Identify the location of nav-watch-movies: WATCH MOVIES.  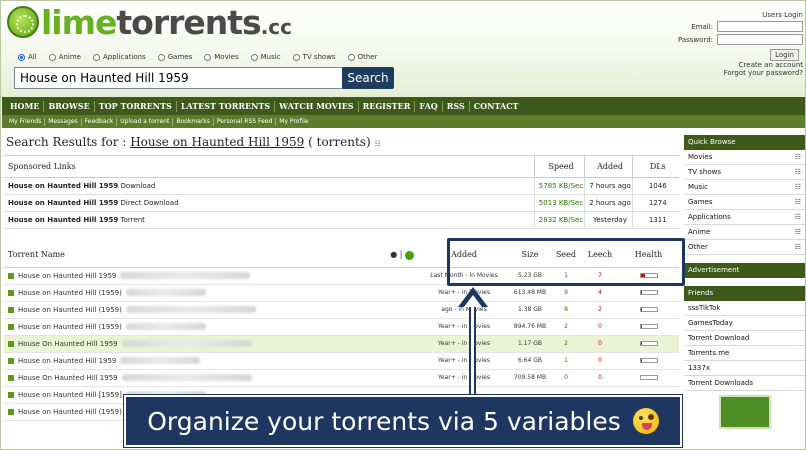
(316, 106).